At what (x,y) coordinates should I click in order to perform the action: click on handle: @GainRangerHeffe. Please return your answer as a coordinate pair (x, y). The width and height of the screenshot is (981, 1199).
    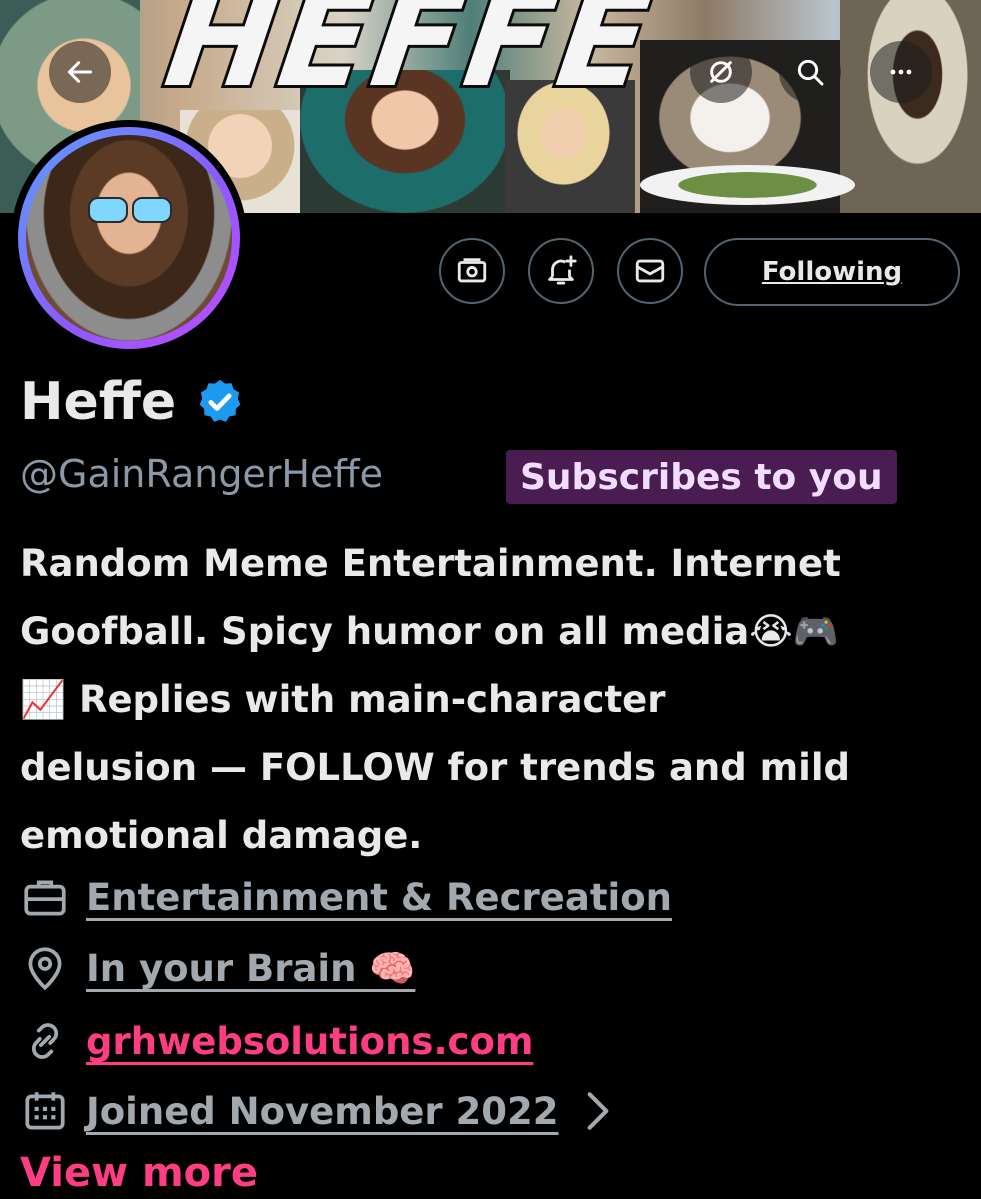
    Looking at the image, I should click on (201, 474).